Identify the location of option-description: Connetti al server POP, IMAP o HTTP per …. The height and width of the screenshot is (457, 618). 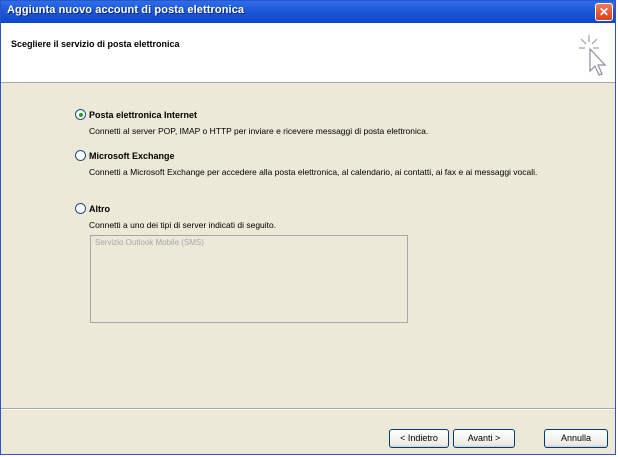
(259, 131).